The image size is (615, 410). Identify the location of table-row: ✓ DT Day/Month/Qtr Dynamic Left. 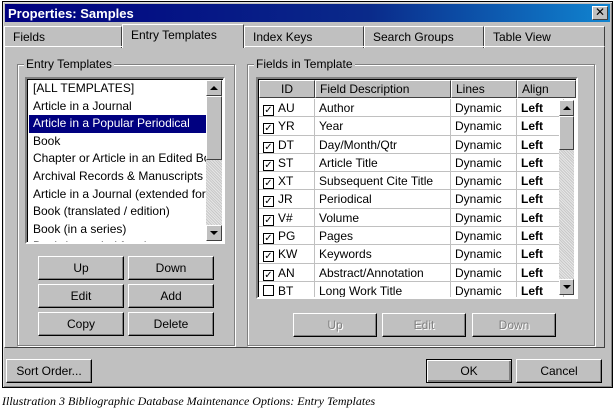
(411, 144).